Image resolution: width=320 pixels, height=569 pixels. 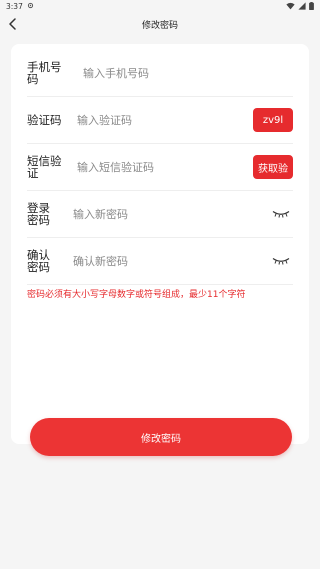 What do you see at coordinates (30, 6) in the screenshot?
I see `notification-icon` at bounding box center [30, 6].